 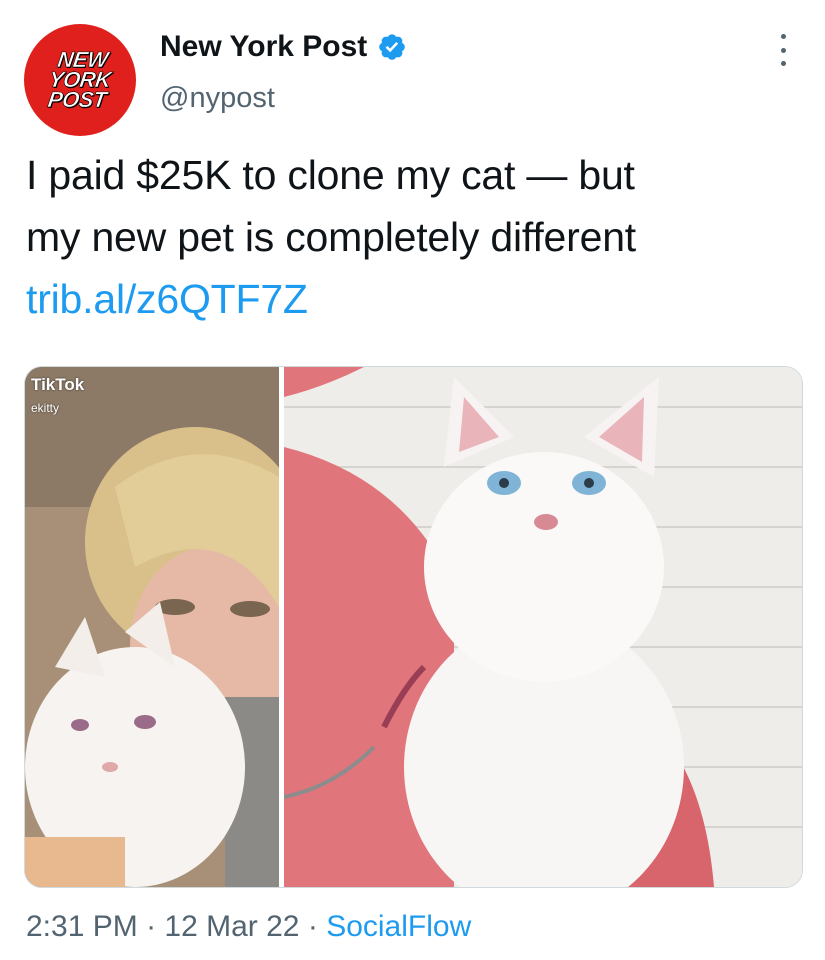 I want to click on account-handle: @nypost, so click(x=217, y=98).